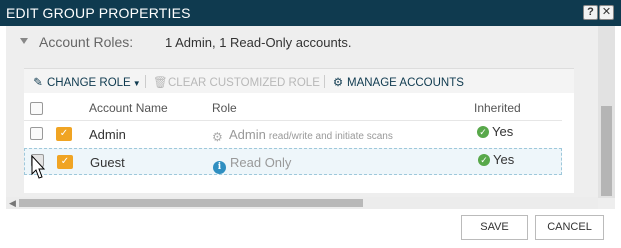 This screenshot has width=621, height=248. What do you see at coordinates (98, 13) in the screenshot?
I see `dialog-title: EDIT GROUP PROPERTIES` at bounding box center [98, 13].